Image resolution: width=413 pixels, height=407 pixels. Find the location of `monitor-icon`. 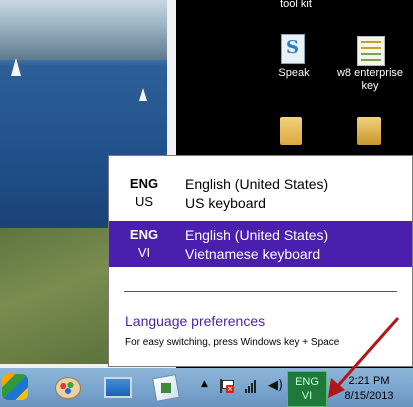

monitor-icon is located at coordinates (117, 387).